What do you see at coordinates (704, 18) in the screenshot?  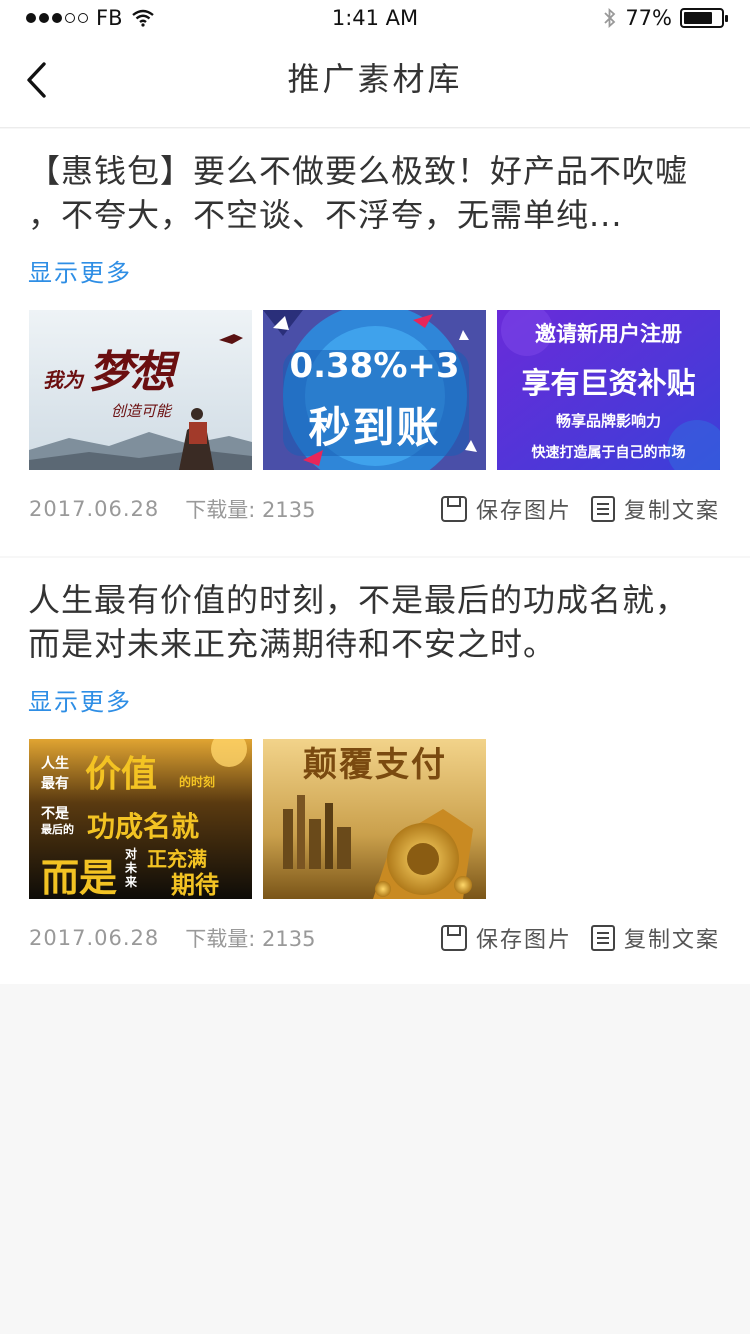 I see `battery-icon` at bounding box center [704, 18].